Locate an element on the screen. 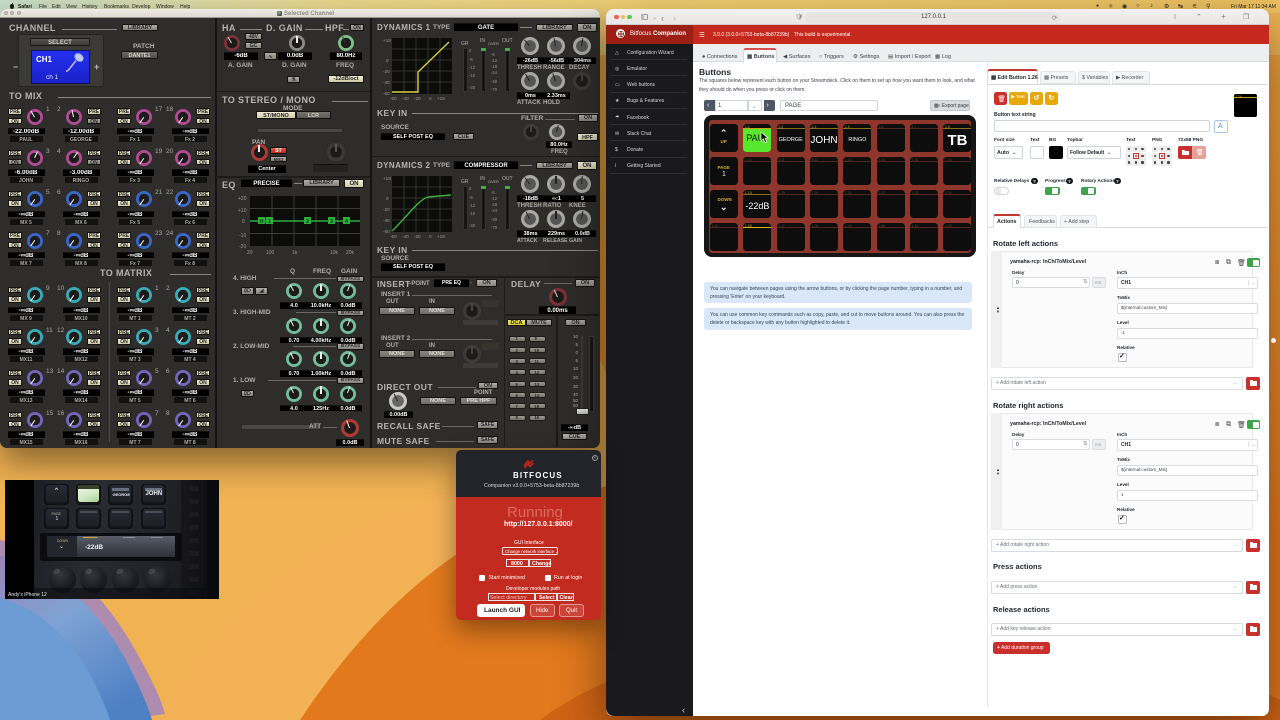  svg-text: +10 is located at coordinates (242, 211).